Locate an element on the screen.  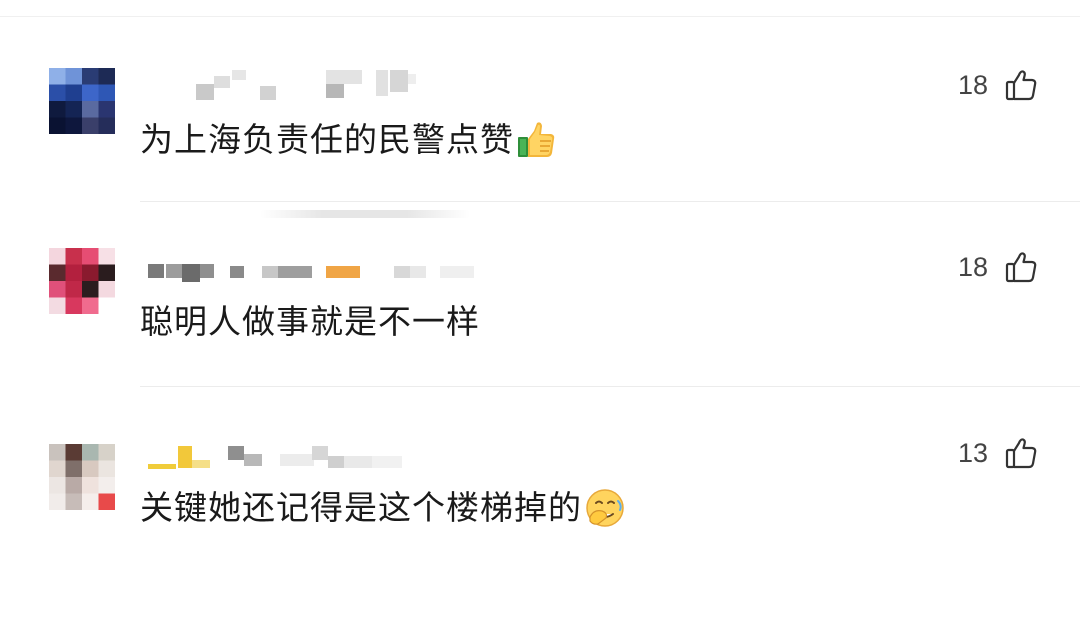
comment-text-content: 为上海负责任的民警点赞 is located at coordinates (327, 139).